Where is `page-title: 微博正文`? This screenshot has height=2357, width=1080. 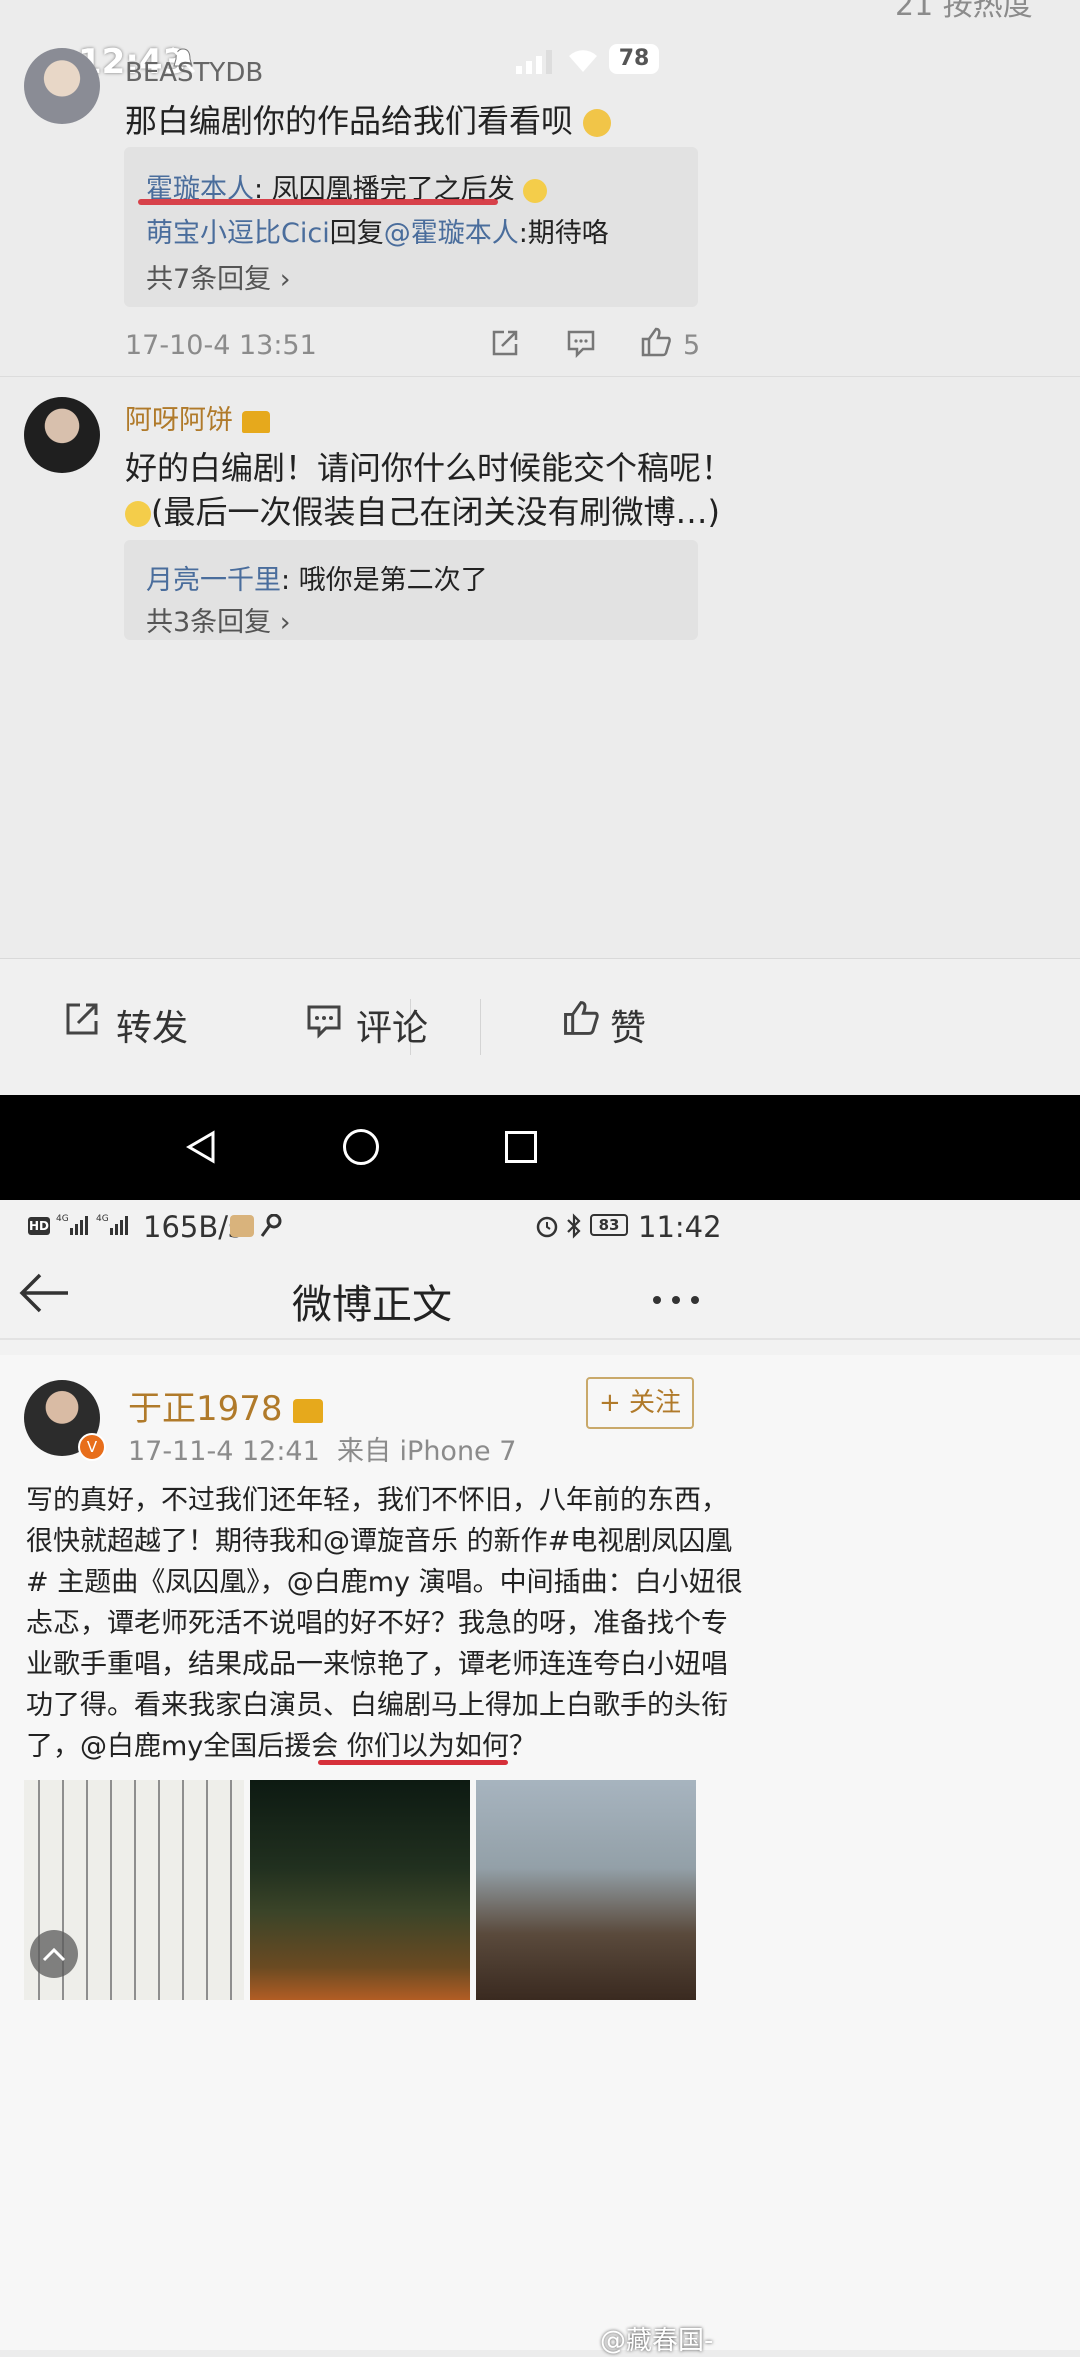
page-title: 微博正文 is located at coordinates (372, 1305).